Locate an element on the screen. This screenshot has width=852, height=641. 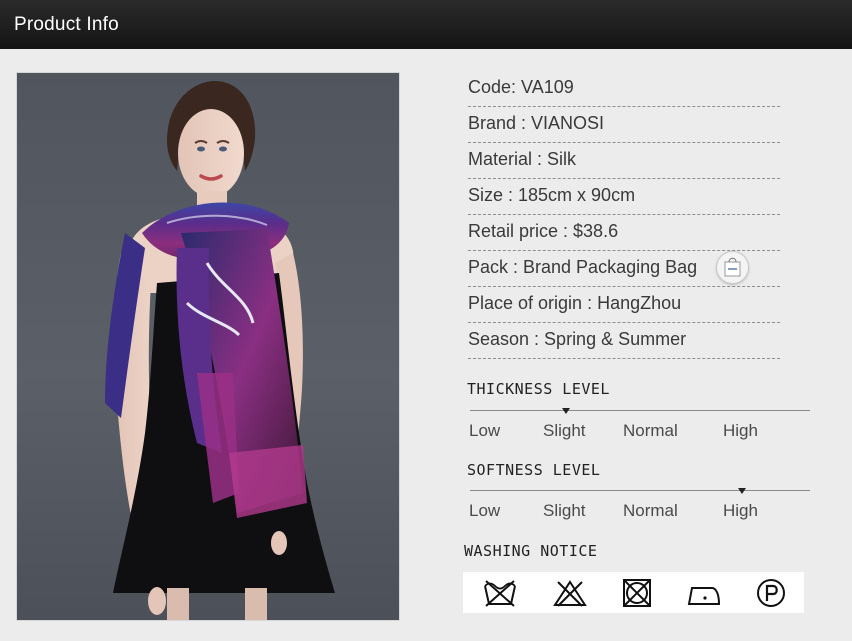
softness-level-title: SOFTNESS LEVEL is located at coordinates (534, 470).